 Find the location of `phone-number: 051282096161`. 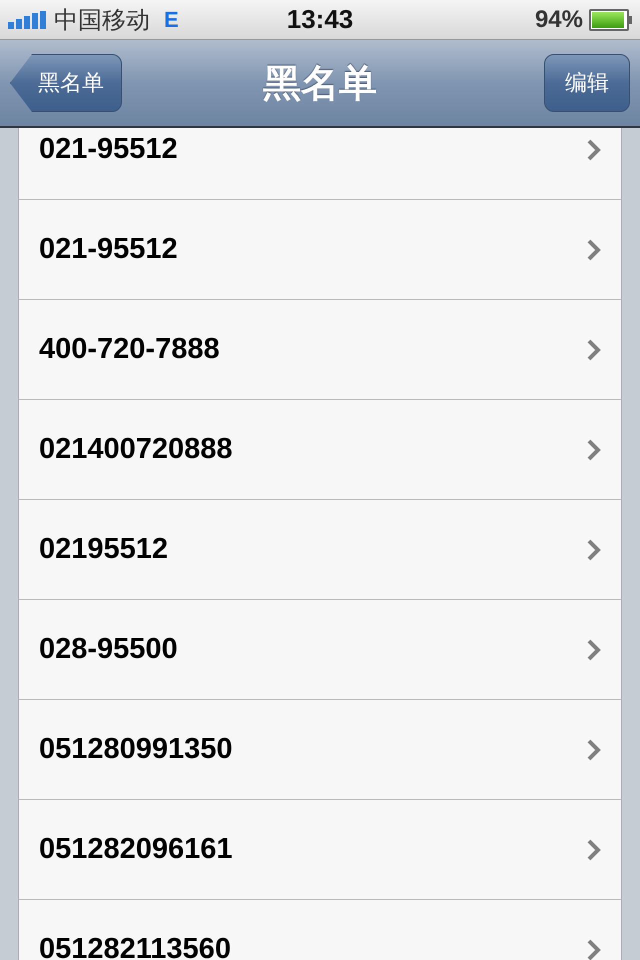

phone-number: 051282096161 is located at coordinates (136, 849).